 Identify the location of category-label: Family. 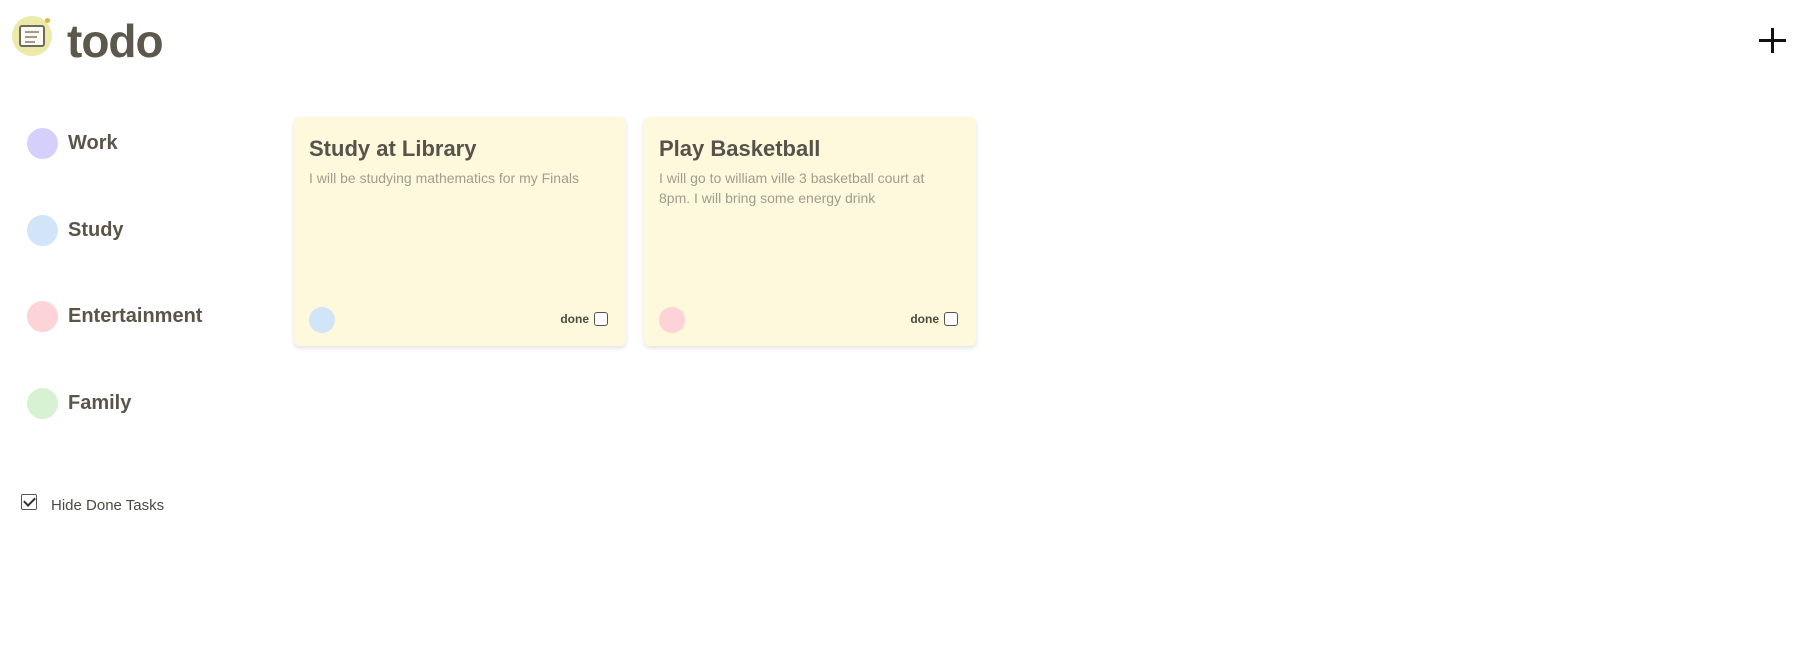
(100, 402).